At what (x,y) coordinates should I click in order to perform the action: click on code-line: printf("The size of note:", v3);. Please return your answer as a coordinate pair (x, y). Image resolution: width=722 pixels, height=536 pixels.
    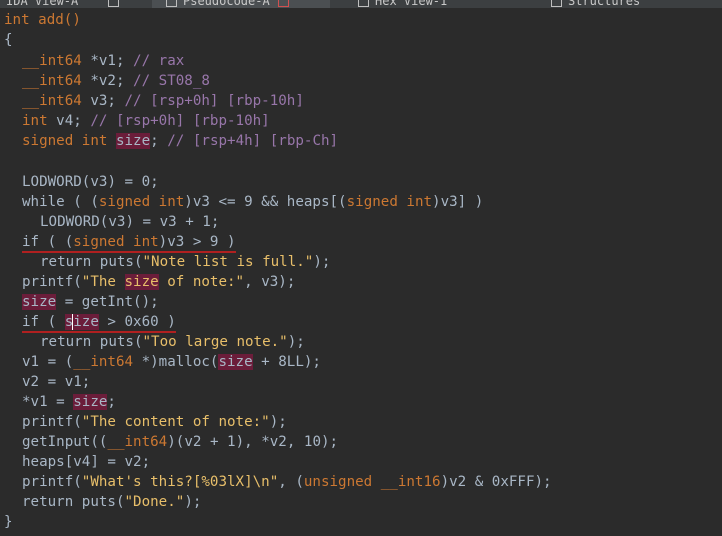
    Looking at the image, I should click on (159, 282).